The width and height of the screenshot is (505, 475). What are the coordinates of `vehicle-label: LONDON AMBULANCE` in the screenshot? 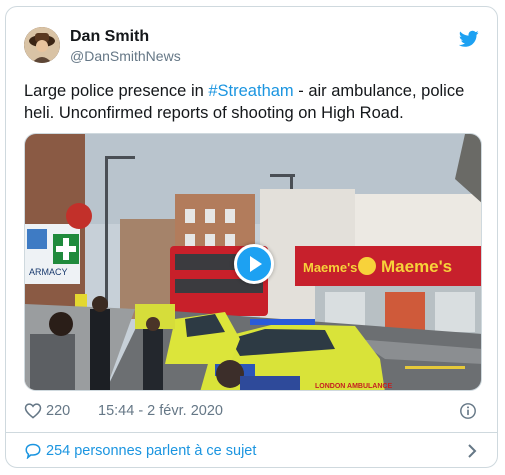 It's located at (353, 386).